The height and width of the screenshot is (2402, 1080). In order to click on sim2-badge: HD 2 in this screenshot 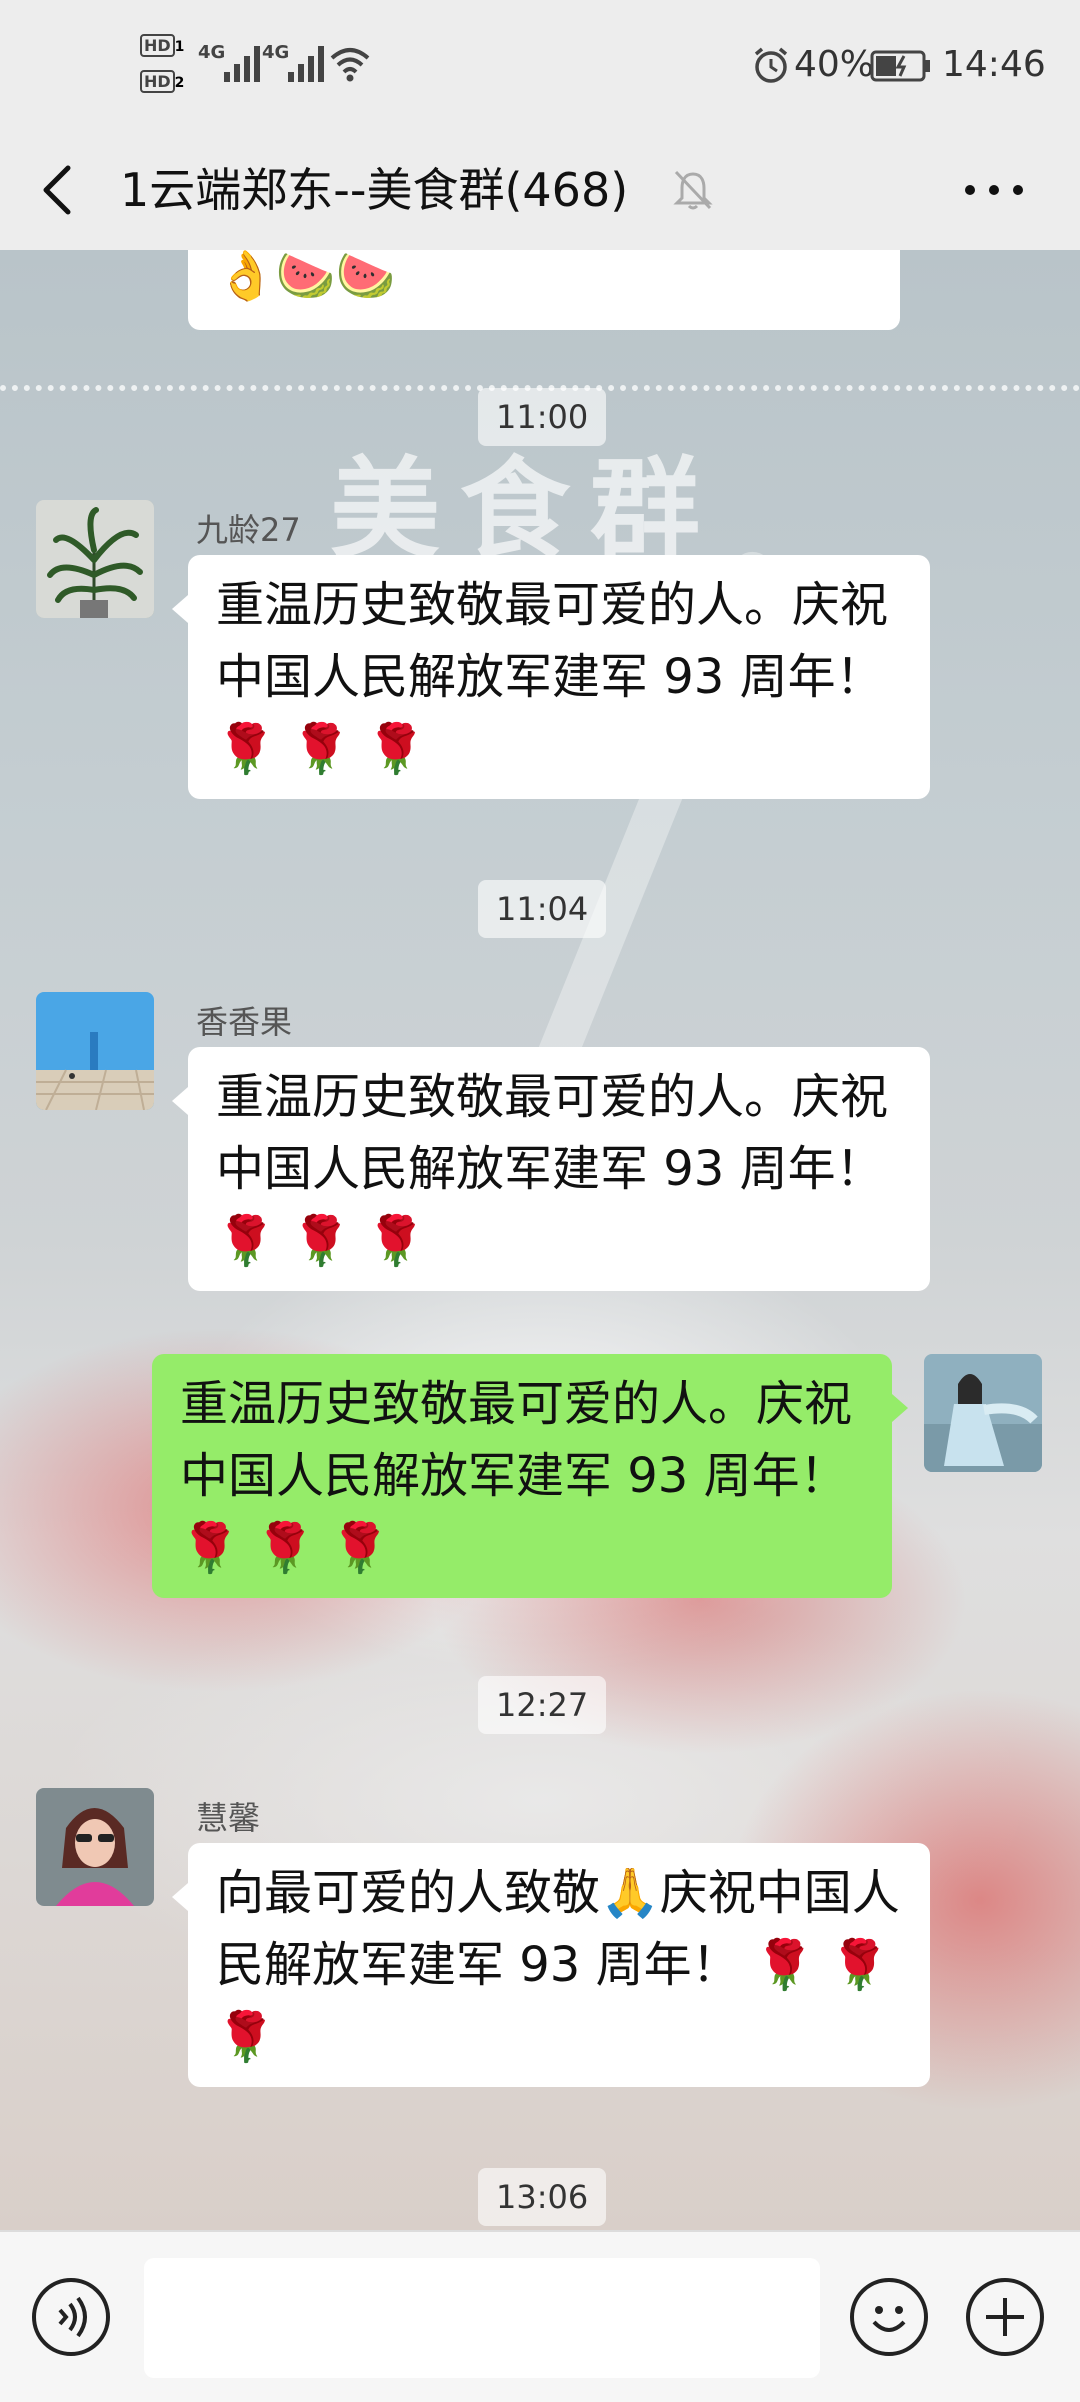, I will do `click(162, 81)`.